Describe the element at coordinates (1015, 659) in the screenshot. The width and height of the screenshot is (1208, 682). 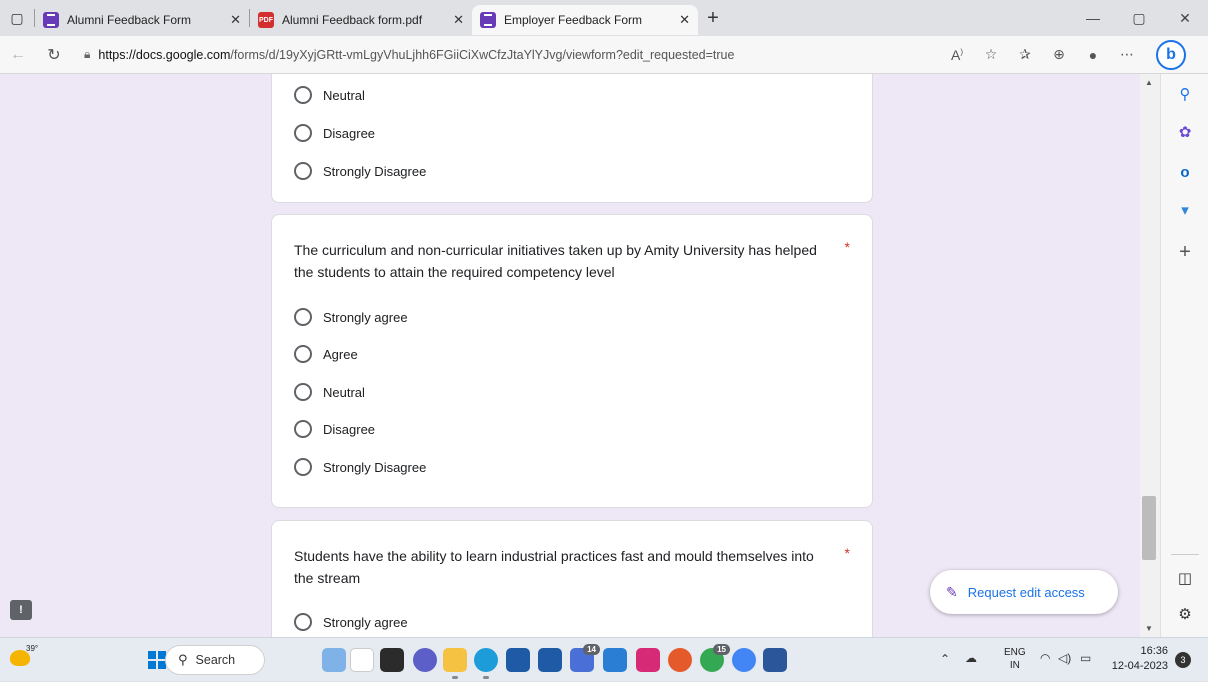
I see `language-indicator: ENG IN` at that location.